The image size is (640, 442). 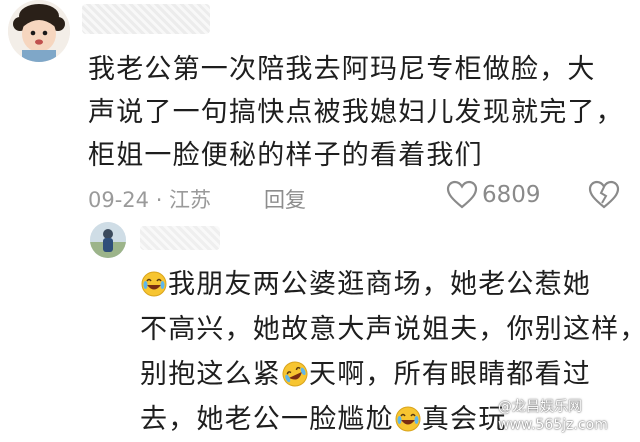 I want to click on watermark-line: @龙昌娱乐网, so click(x=540, y=407).